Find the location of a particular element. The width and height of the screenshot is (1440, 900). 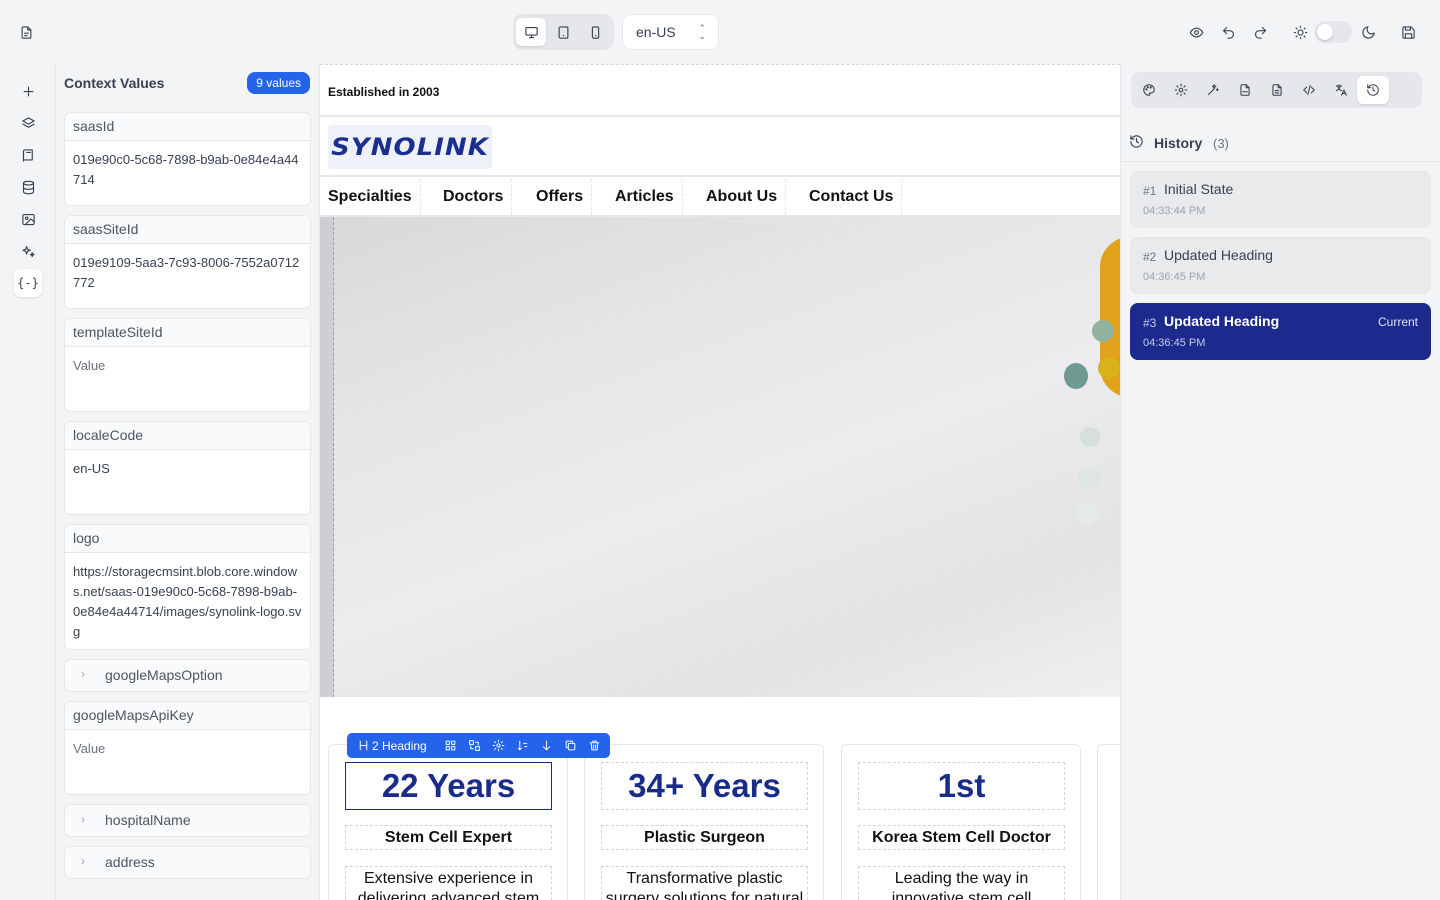

device-switcher is located at coordinates (563, 32).